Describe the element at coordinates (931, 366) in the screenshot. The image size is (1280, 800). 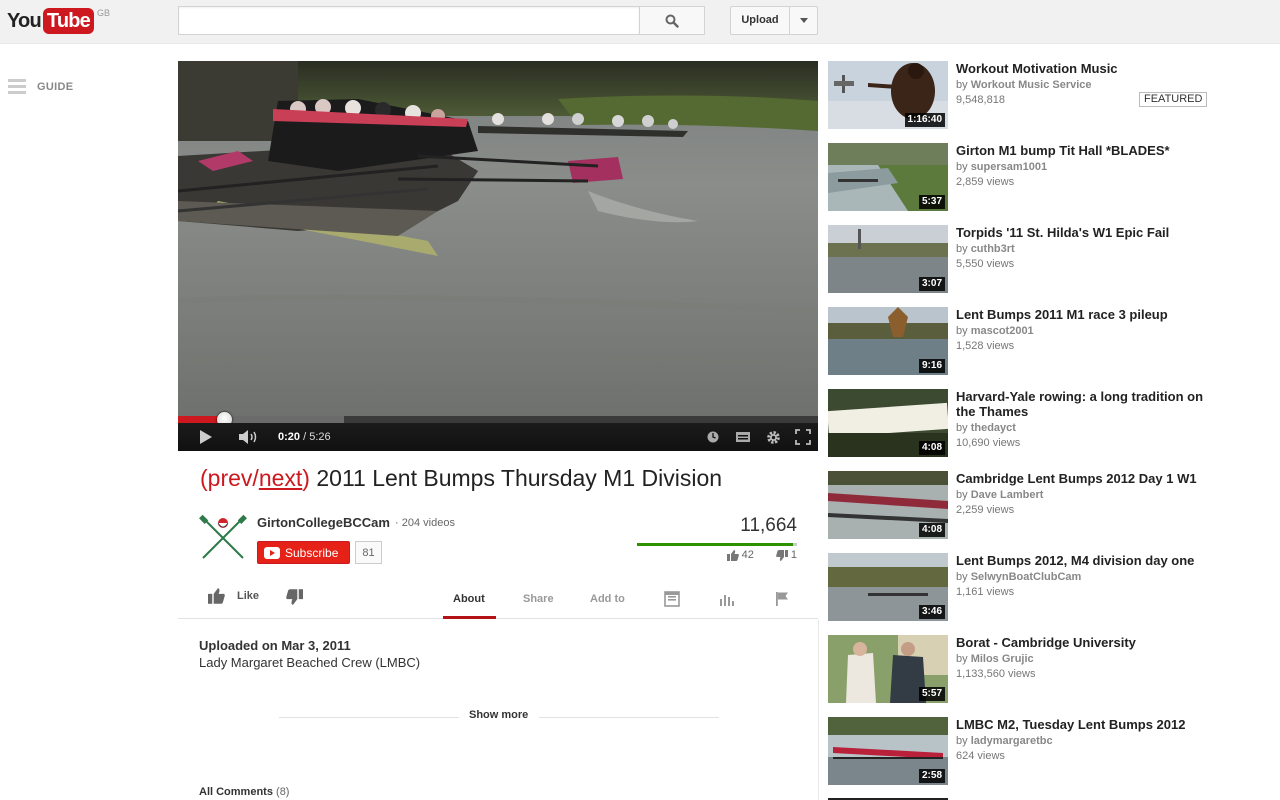
I see `video-duration: 9:16` at that location.